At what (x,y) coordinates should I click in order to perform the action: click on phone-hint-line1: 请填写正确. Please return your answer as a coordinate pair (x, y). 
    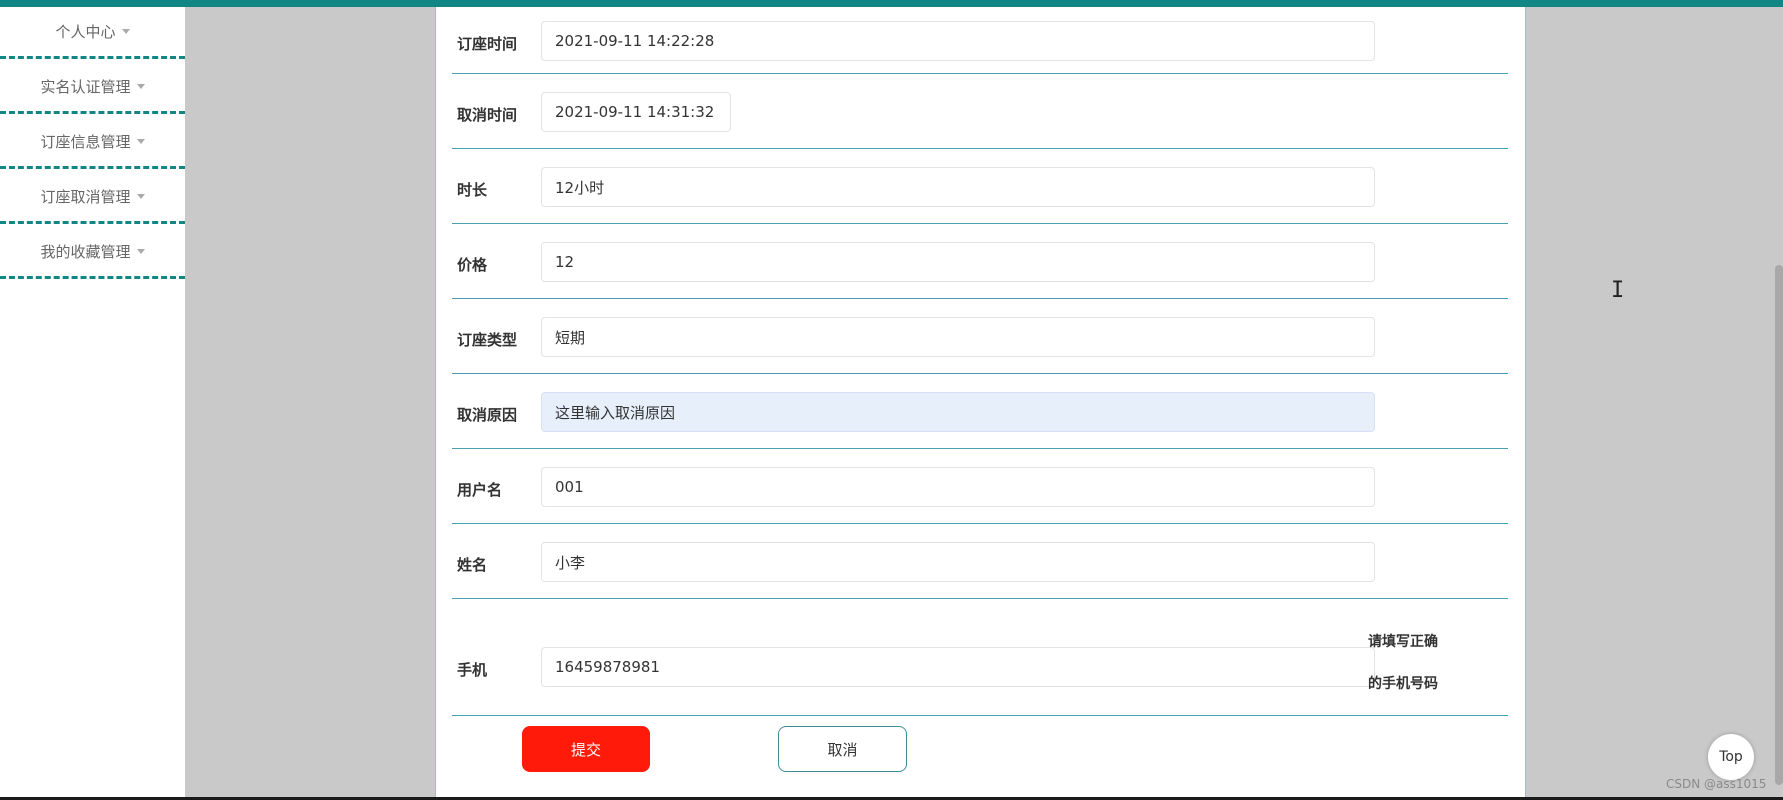
    Looking at the image, I should click on (1403, 642).